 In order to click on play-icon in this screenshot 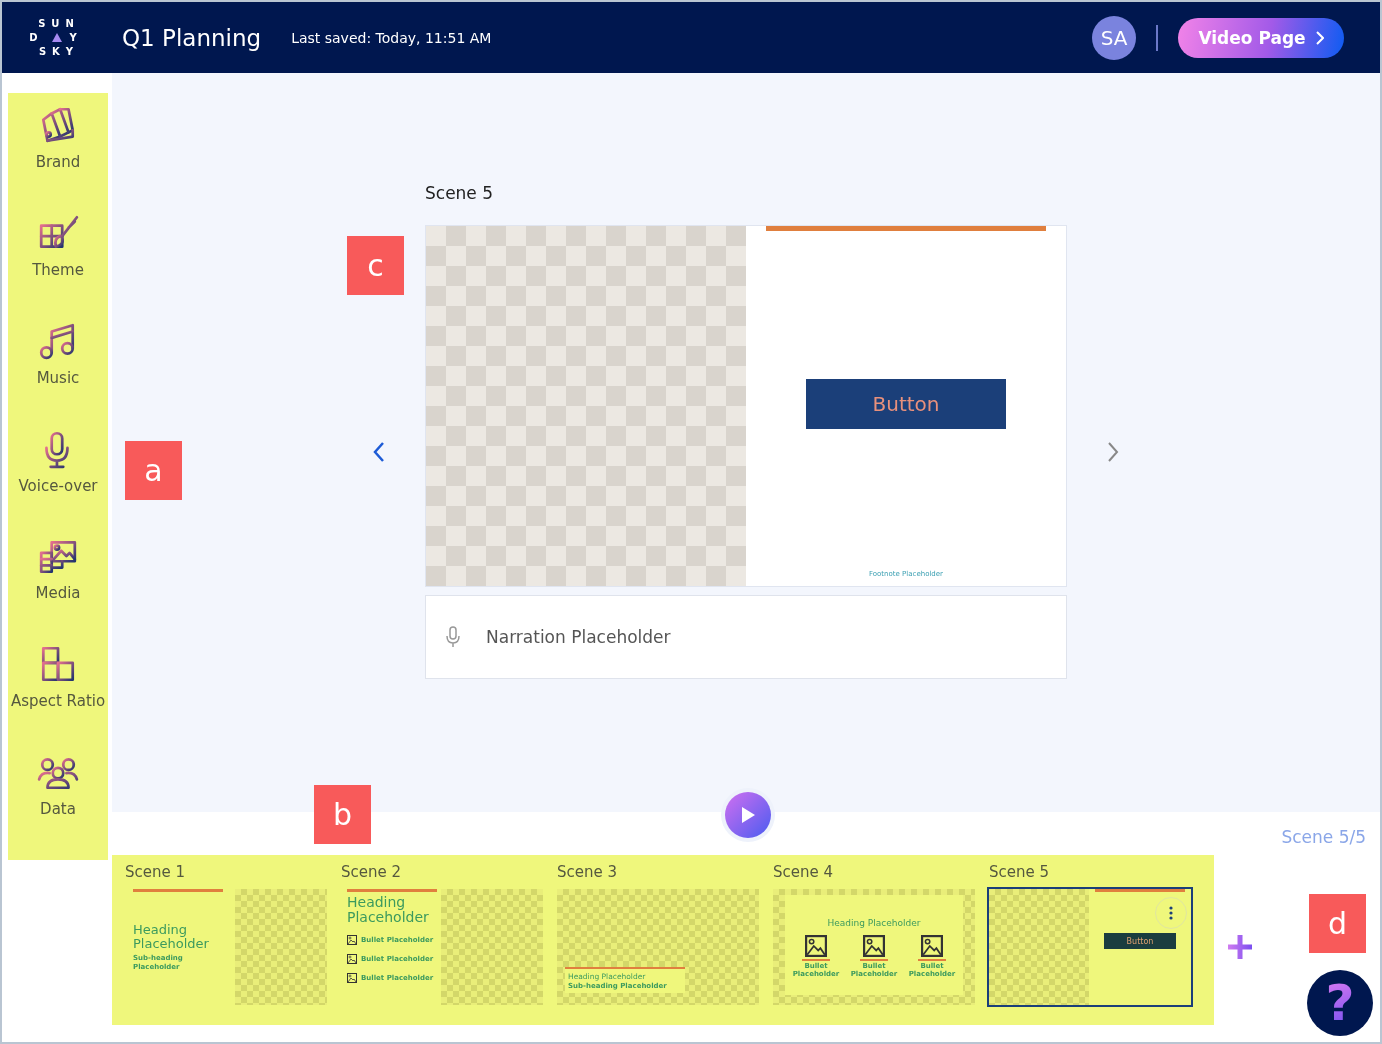, I will do `click(748, 815)`.